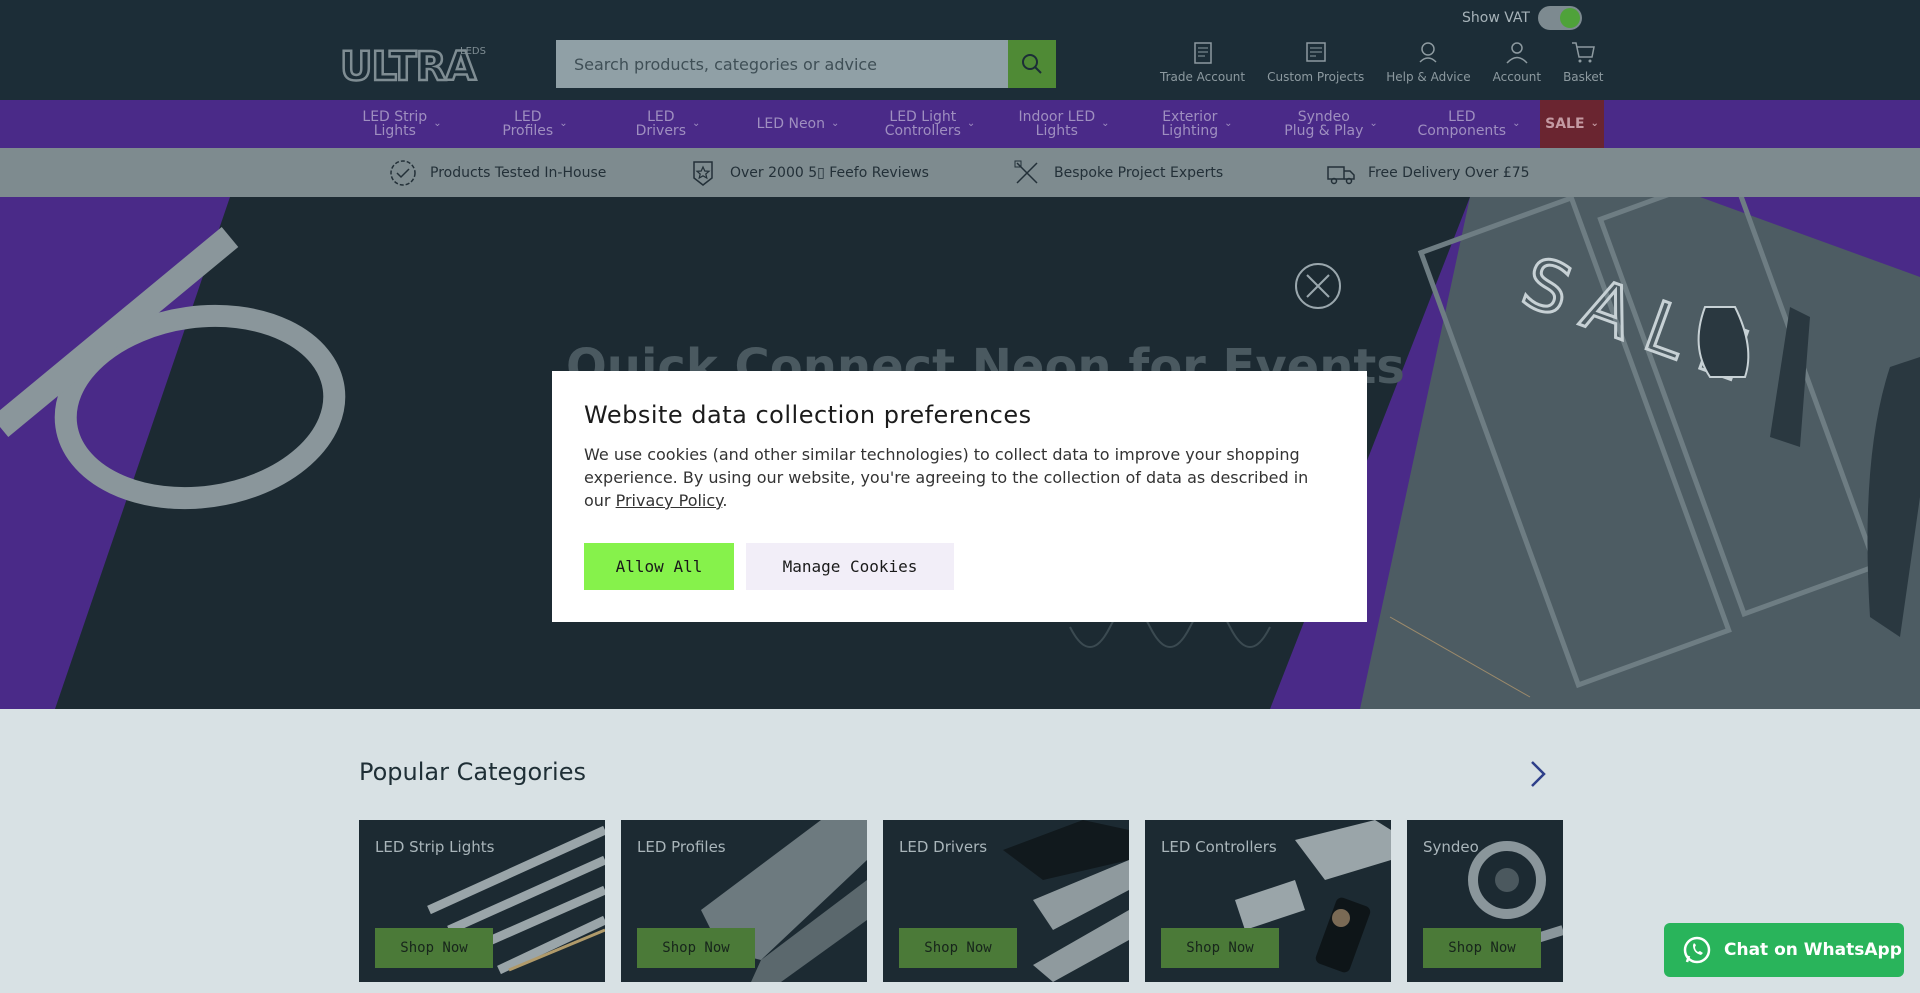 The image size is (1920, 993). What do you see at coordinates (1202, 53) in the screenshot?
I see `trade-account-icon` at bounding box center [1202, 53].